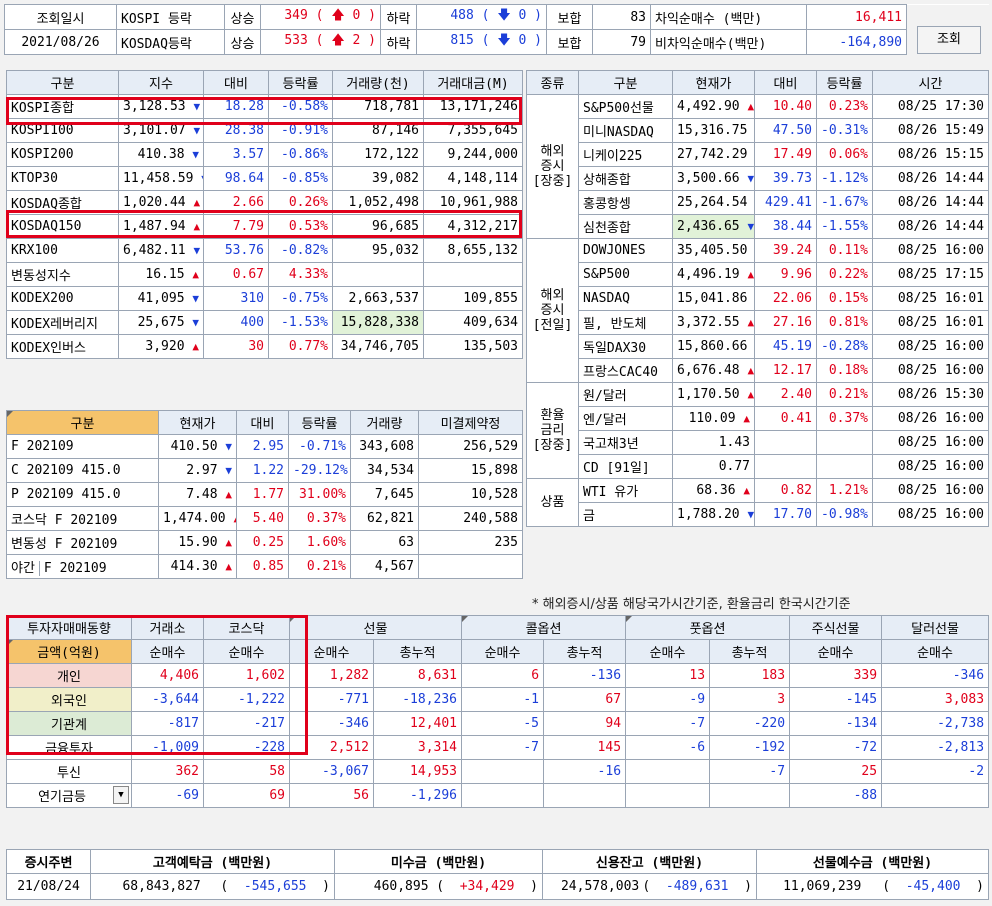 The image size is (992, 906). What do you see at coordinates (785, 466) in the screenshot?
I see `world-change` at bounding box center [785, 466].